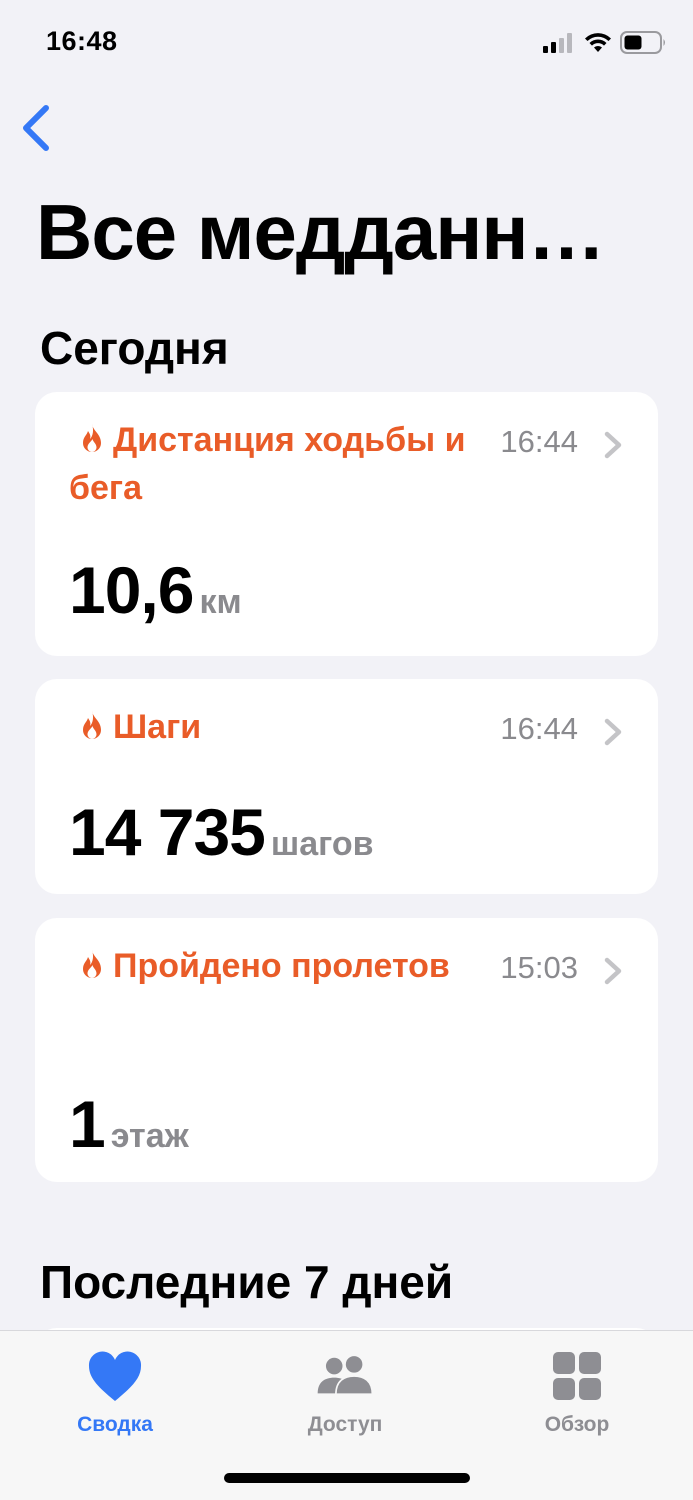 This screenshot has height=1500, width=693. Describe the element at coordinates (167, 832) in the screenshot. I see `value-number: 14 735` at that location.